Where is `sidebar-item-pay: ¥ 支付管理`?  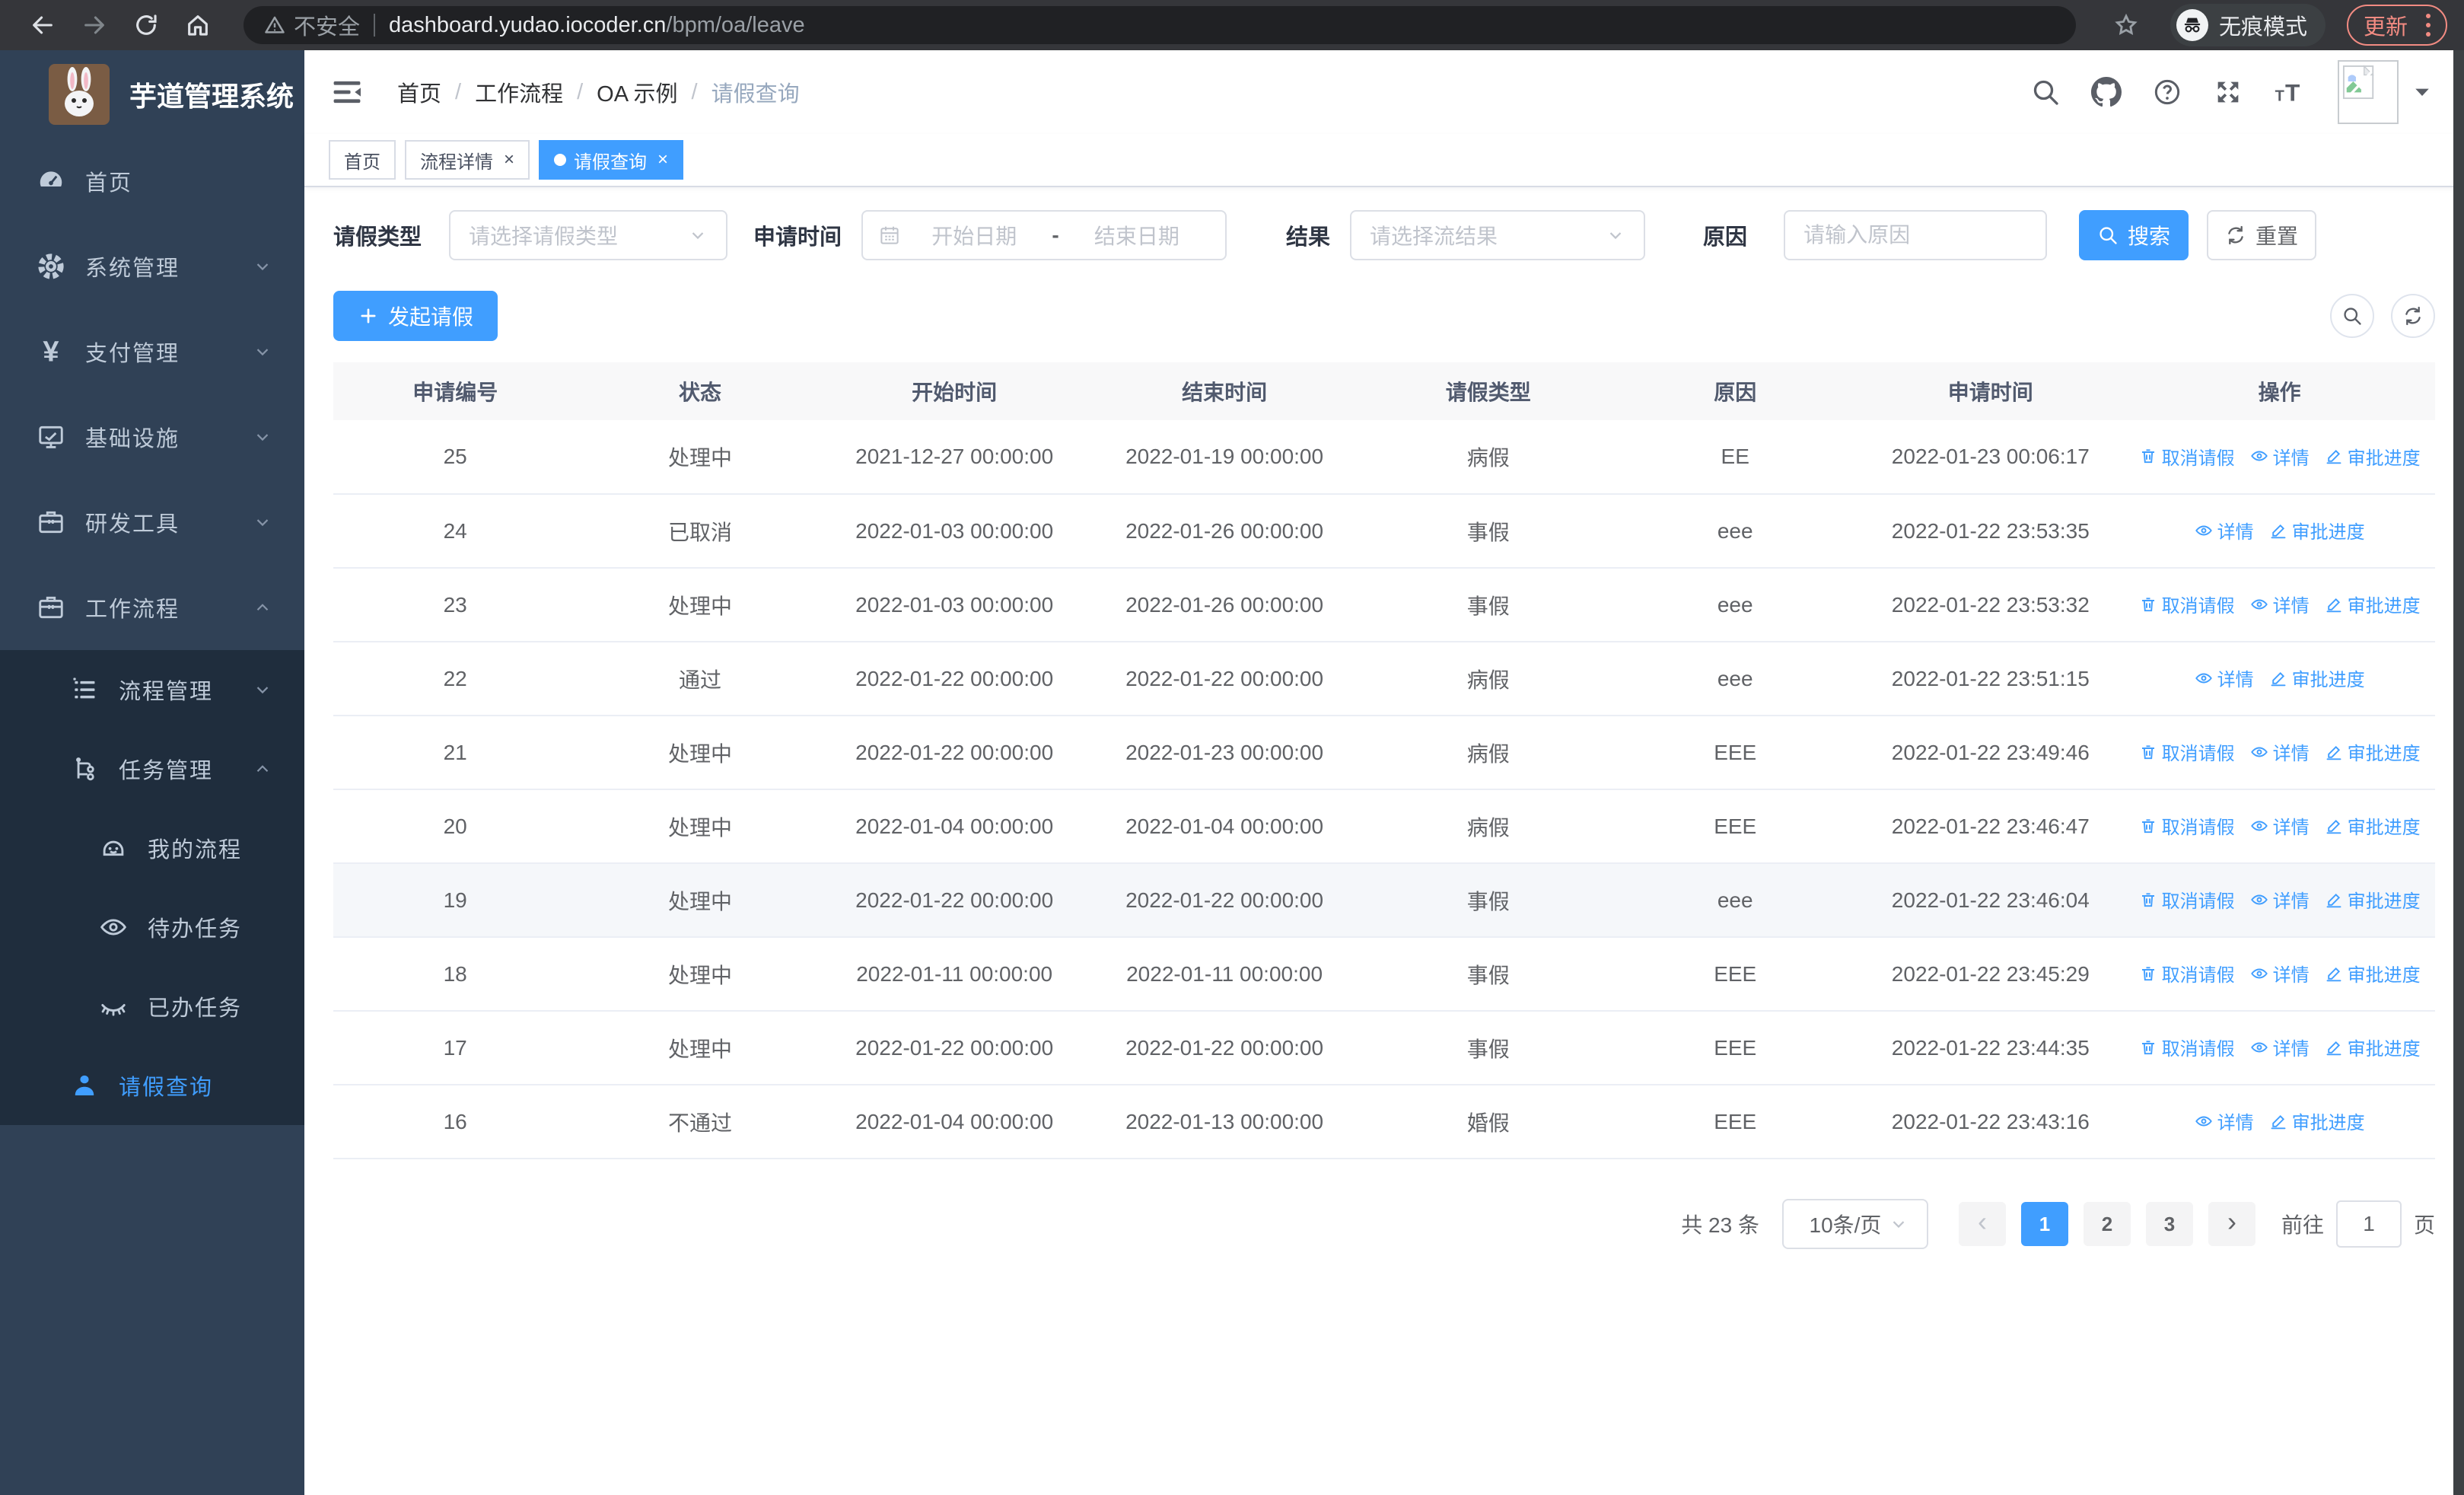 sidebar-item-pay: ¥ 支付管理 is located at coordinates (152, 351).